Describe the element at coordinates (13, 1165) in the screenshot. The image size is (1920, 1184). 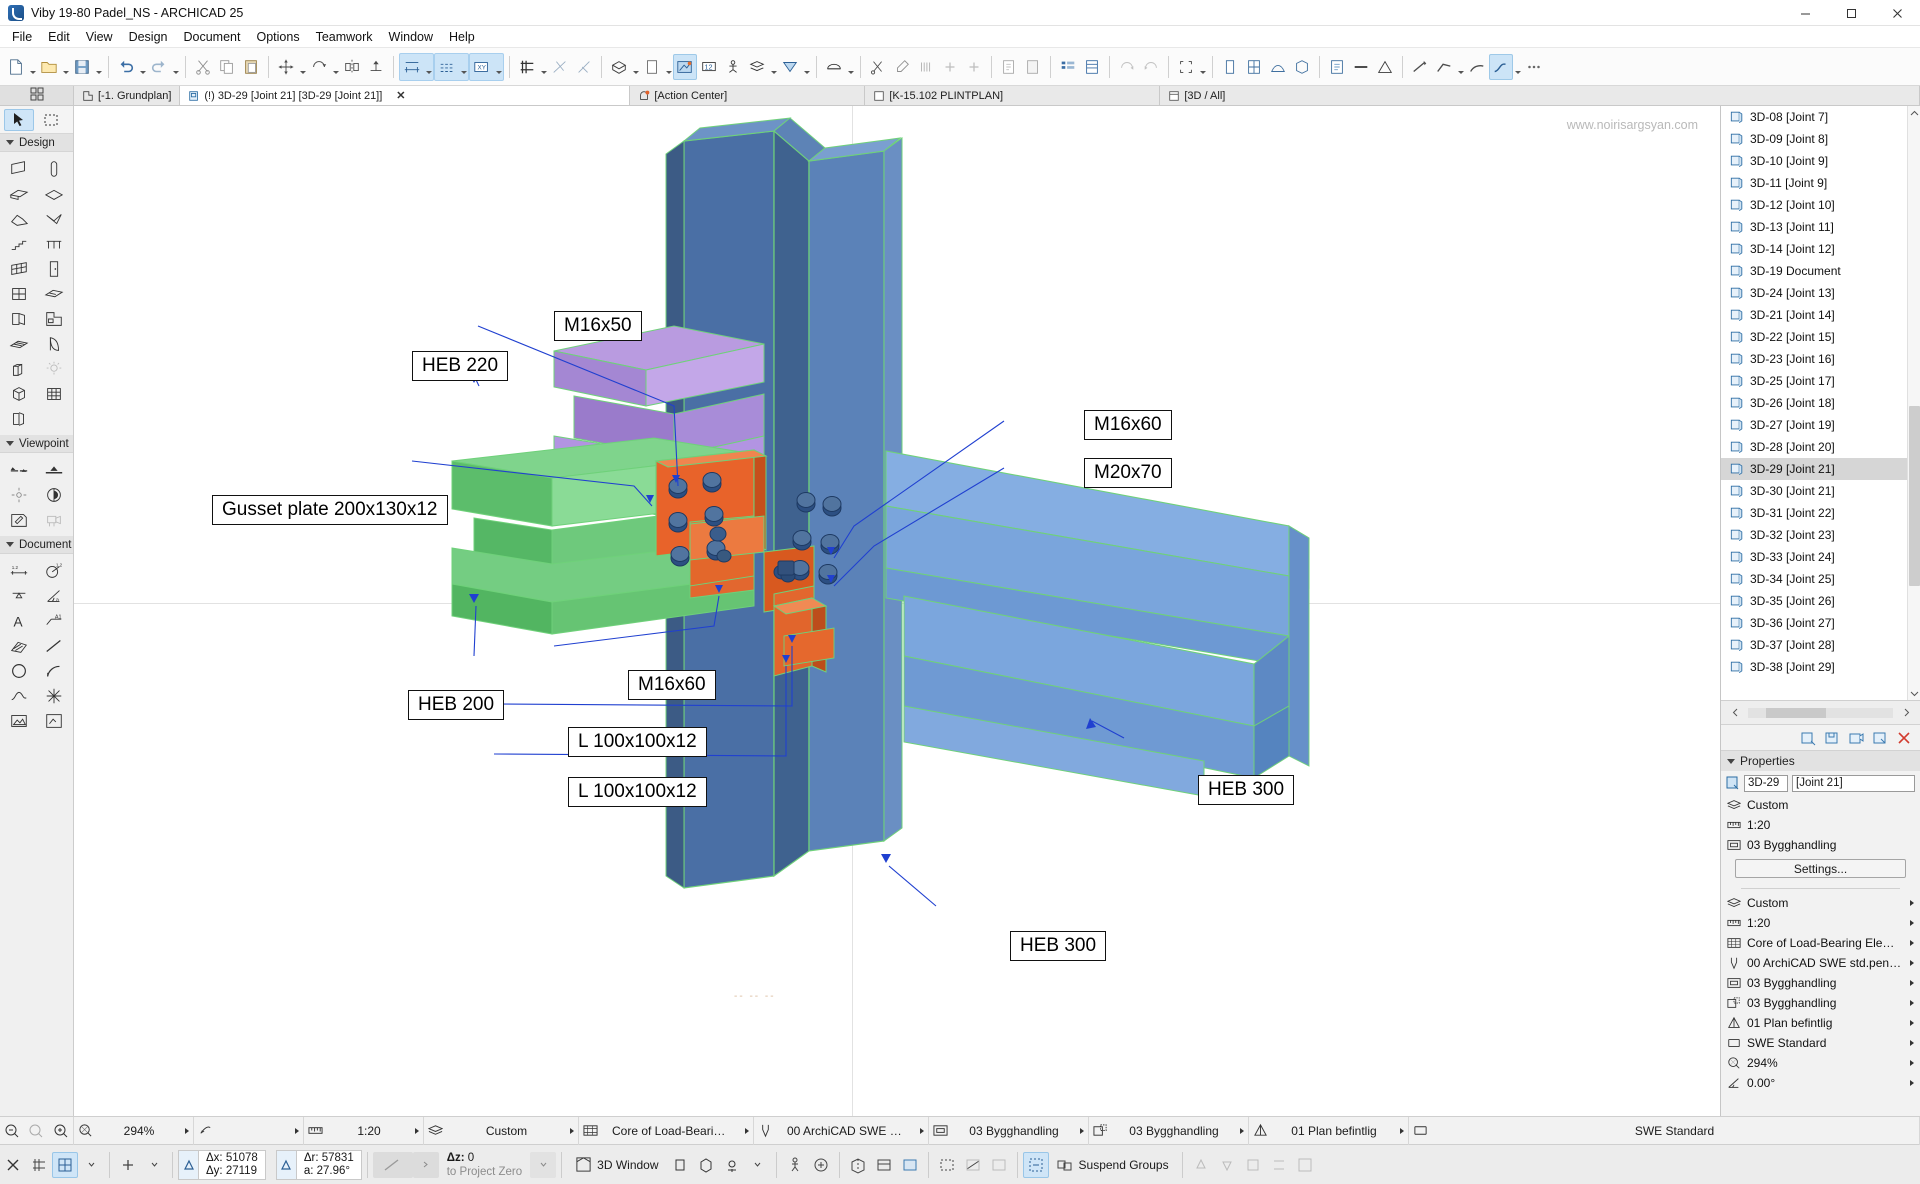
I see `coord-close-icon` at that location.